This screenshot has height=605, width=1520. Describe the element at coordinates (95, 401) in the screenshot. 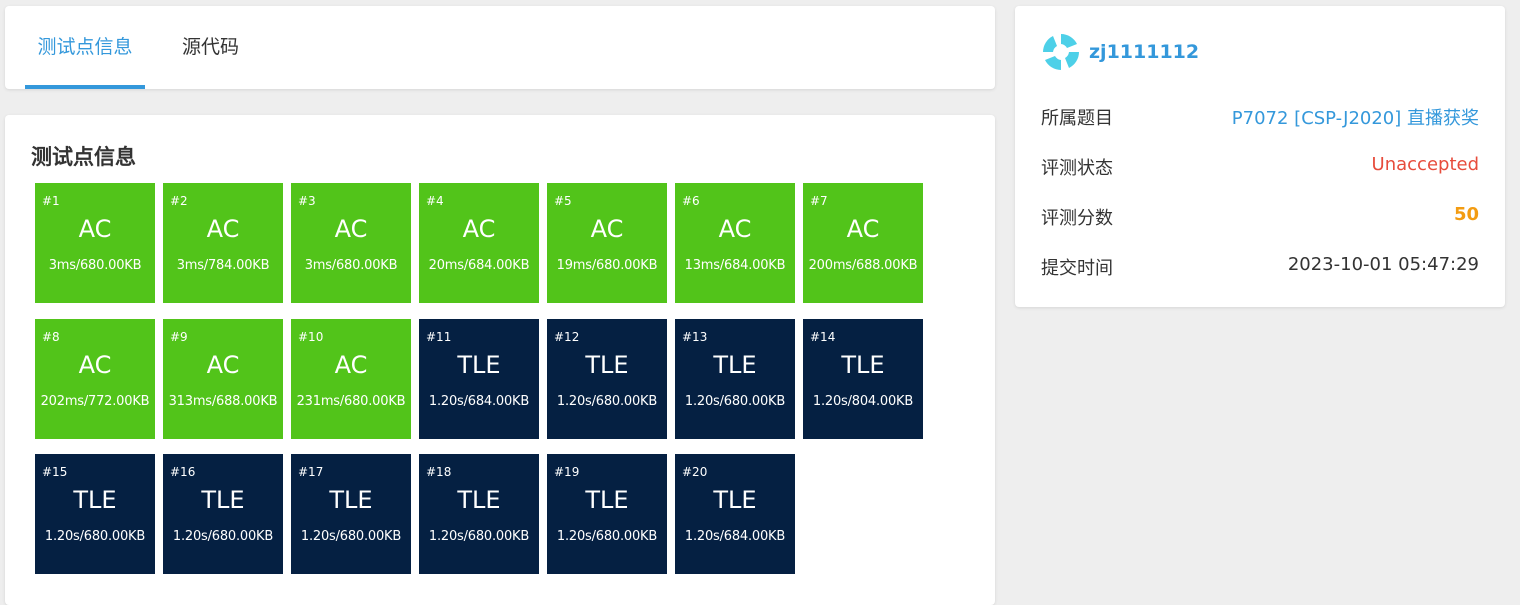

I see `testcase-time-memory: 202ms/772.00KB` at that location.